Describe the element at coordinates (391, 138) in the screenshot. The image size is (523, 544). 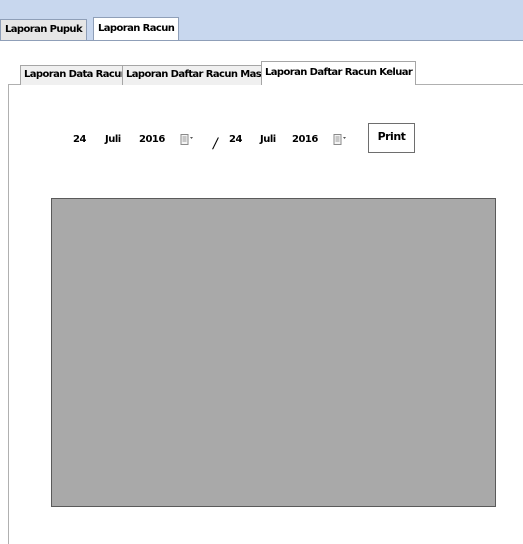
I see `print-button: Print` at that location.